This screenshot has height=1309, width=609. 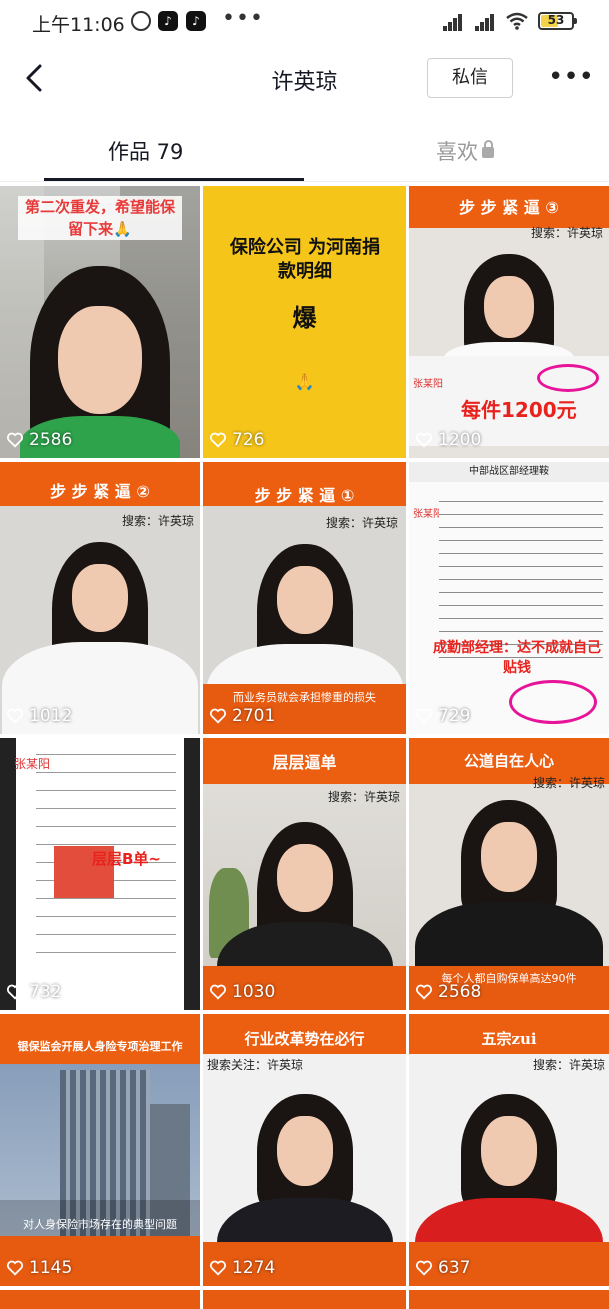 I want to click on like-count: 2568, so click(x=448, y=992).